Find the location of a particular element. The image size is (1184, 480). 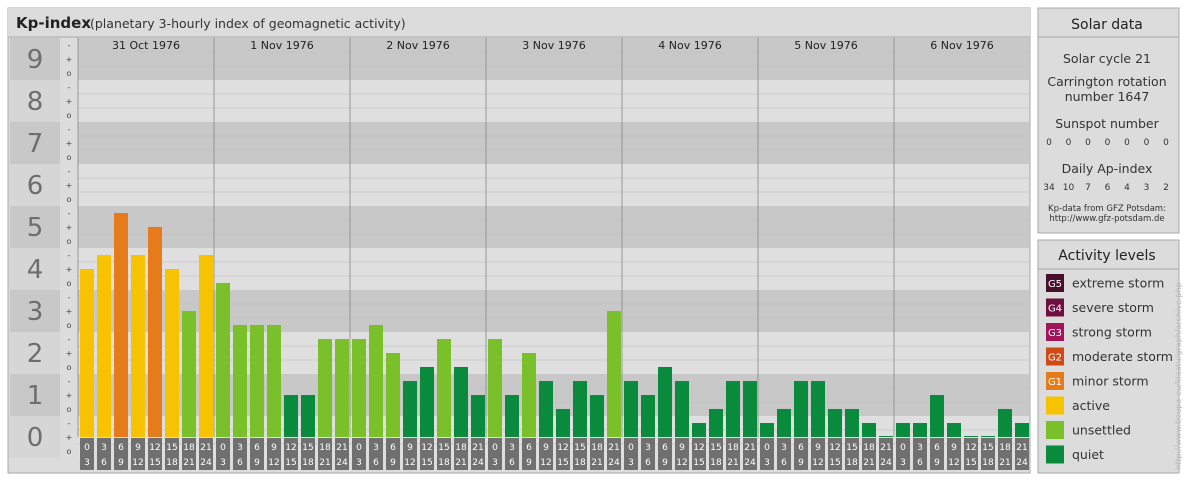

day-label: 5 Nov 1976 is located at coordinates (825, 45).